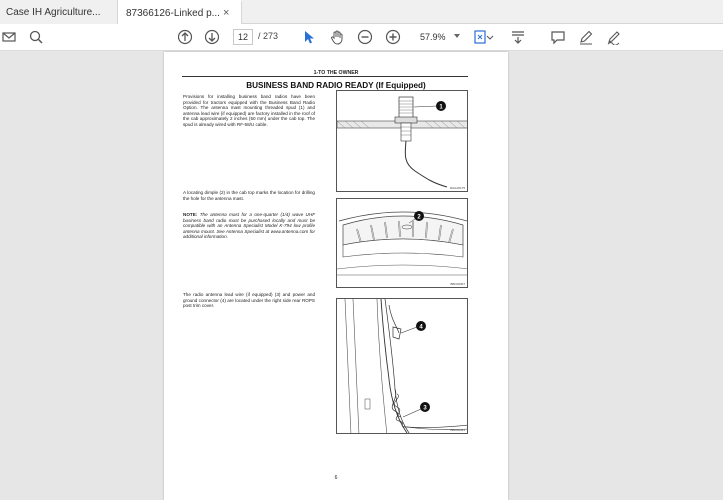  I want to click on page-number-input: 12, so click(243, 37).